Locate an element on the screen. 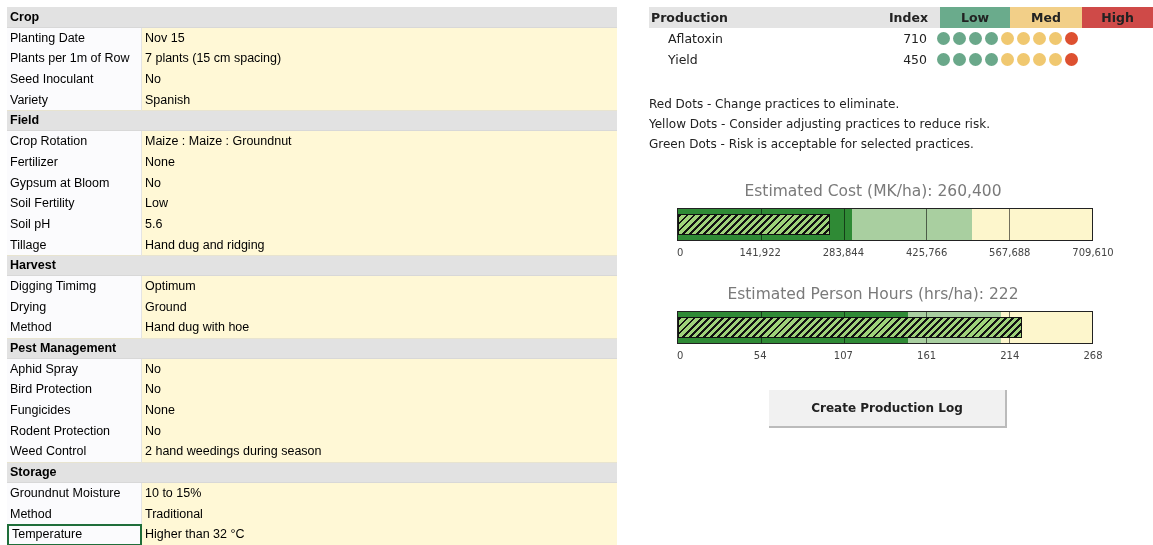 The image size is (1153, 545). axis-tick-label: 283,844 is located at coordinates (843, 252).